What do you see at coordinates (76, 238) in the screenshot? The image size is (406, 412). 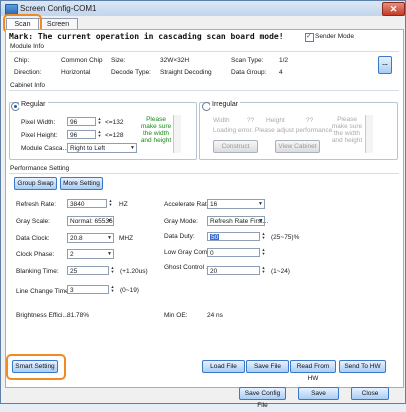 I see `data-clock-value: 20.8` at bounding box center [76, 238].